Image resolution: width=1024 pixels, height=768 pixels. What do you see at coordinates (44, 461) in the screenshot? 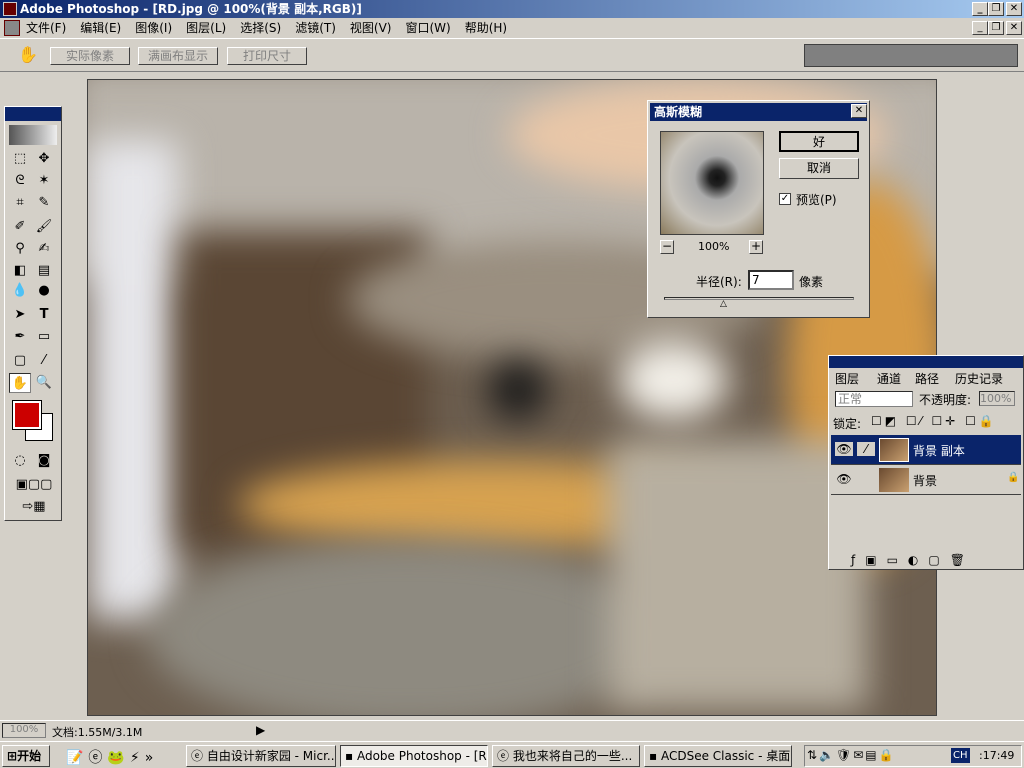
I see `quick-mask-icon: ◙` at bounding box center [44, 461].